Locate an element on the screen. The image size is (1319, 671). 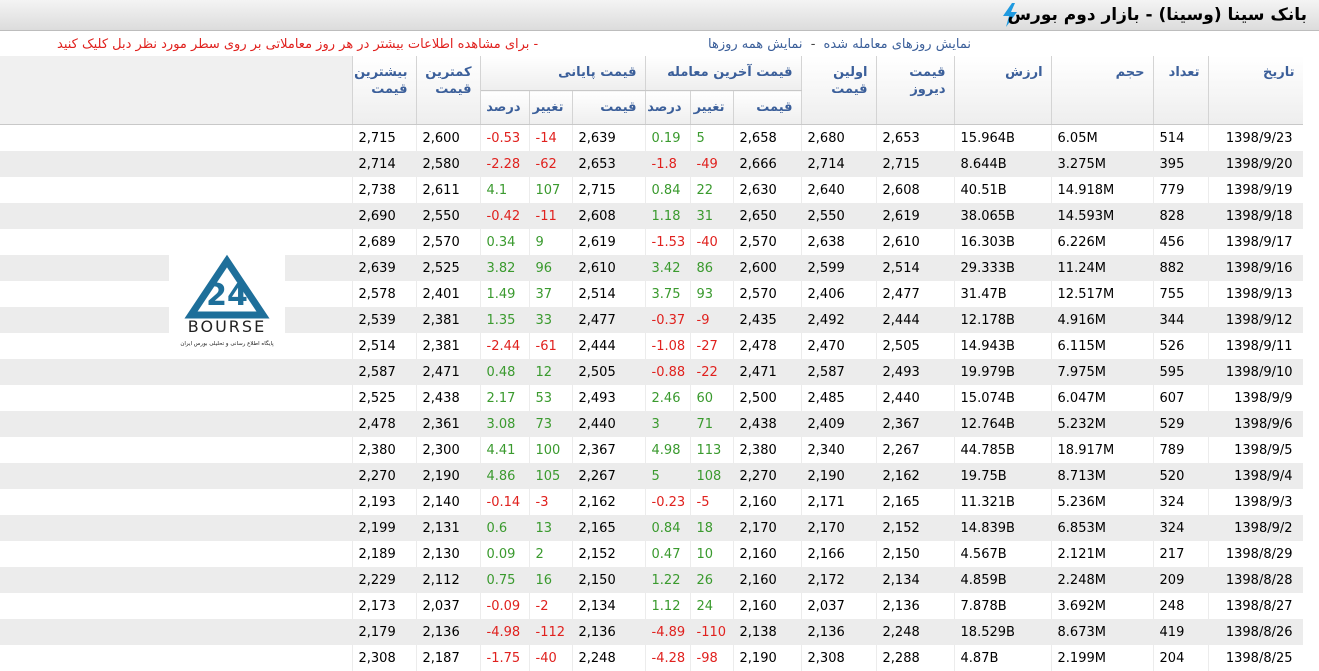
last-change-cell: 93 is located at coordinates (712, 294).